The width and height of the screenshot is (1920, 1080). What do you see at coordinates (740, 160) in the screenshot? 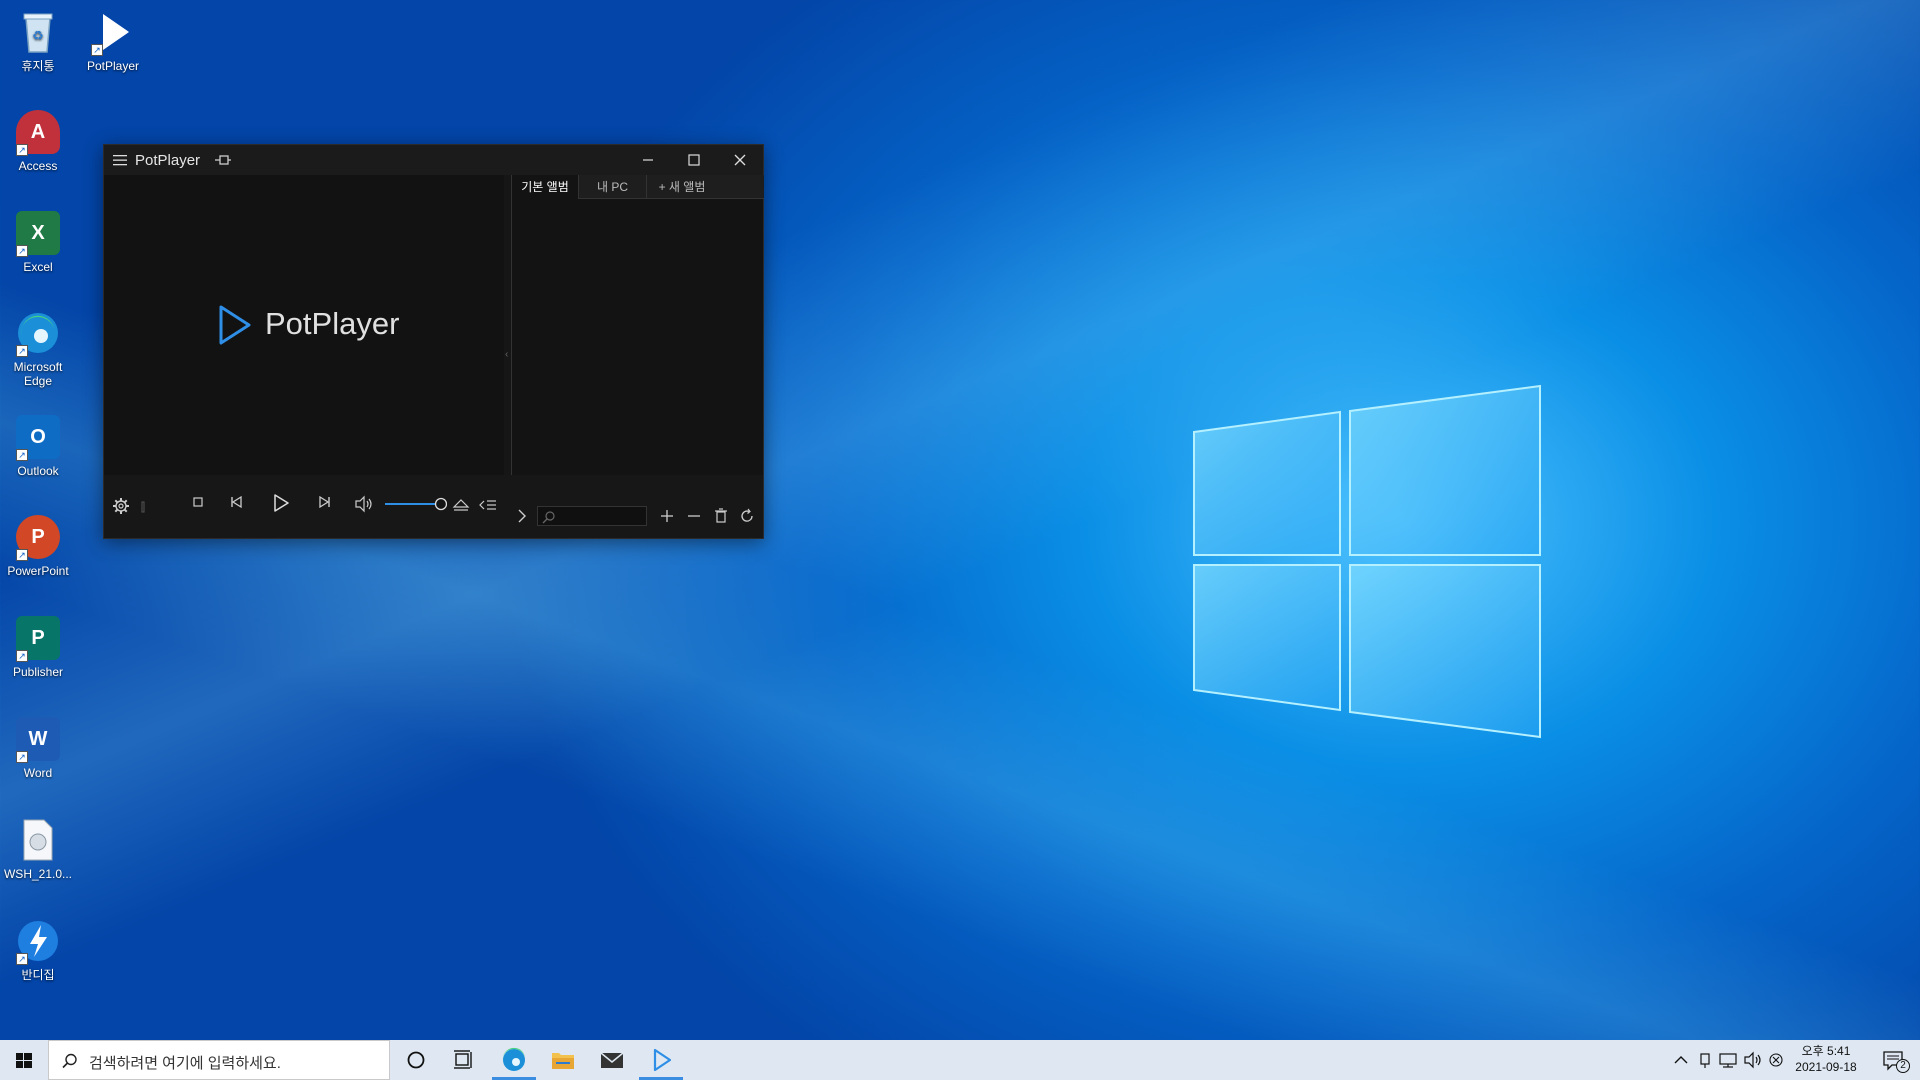
I see `close-icon` at bounding box center [740, 160].